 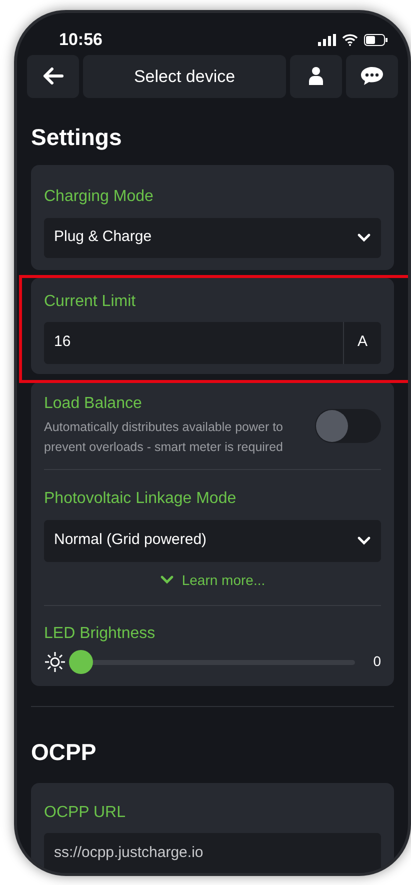 I want to click on back-arrow-icon, so click(x=53, y=76).